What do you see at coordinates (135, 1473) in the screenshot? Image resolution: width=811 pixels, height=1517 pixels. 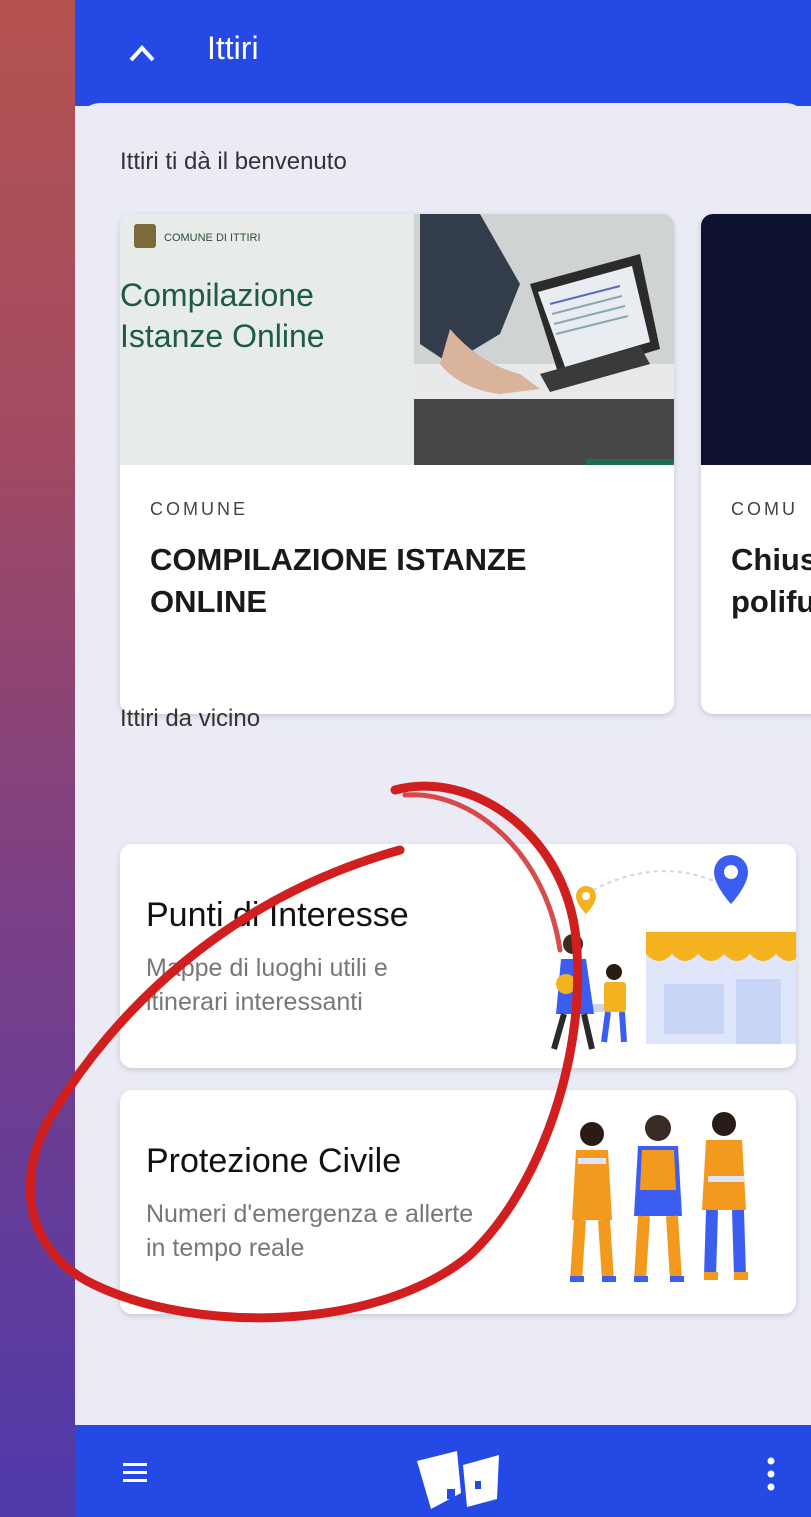 I see `menu-icon` at bounding box center [135, 1473].